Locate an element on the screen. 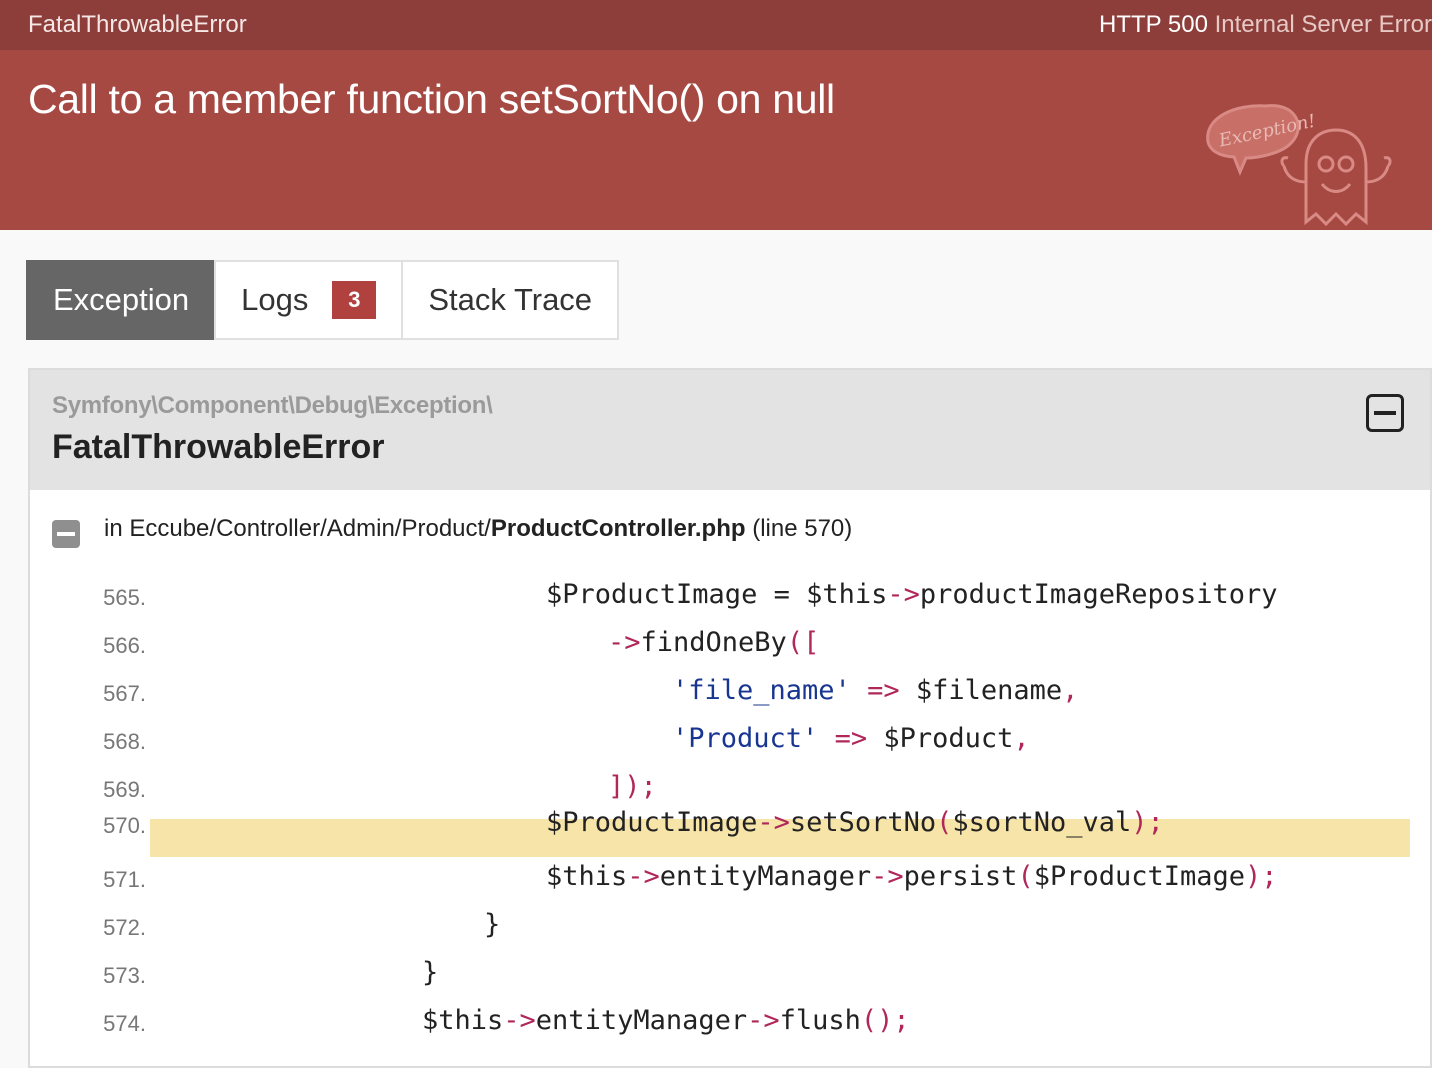  line-number: 565. is located at coordinates (124, 597).